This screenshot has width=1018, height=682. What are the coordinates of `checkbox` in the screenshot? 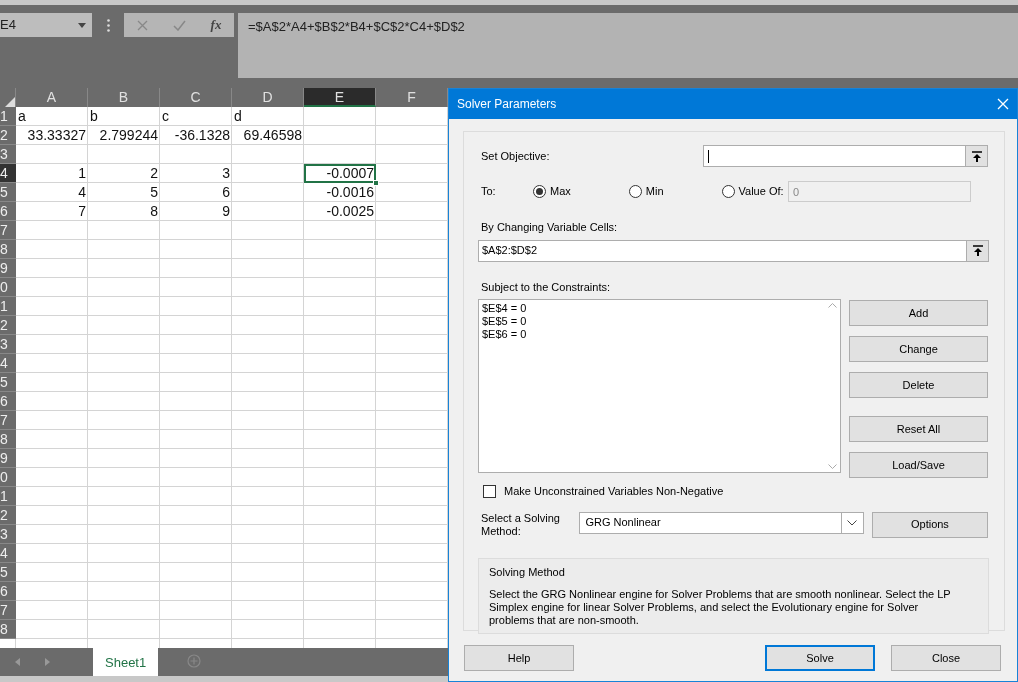 It's located at (489, 491).